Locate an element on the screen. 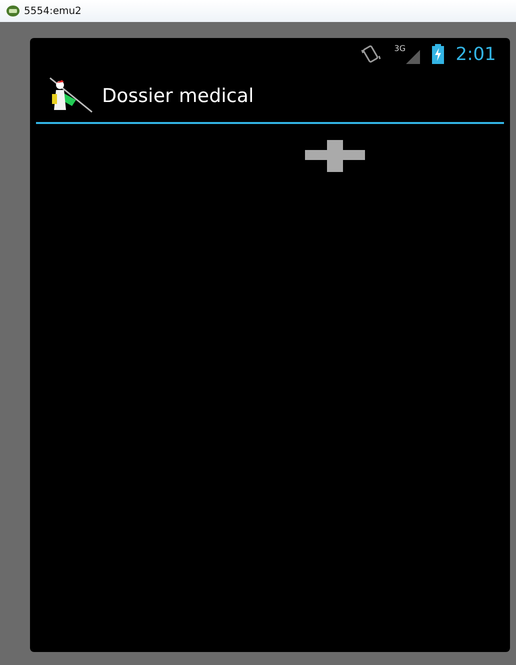  add-icon is located at coordinates (335, 156).